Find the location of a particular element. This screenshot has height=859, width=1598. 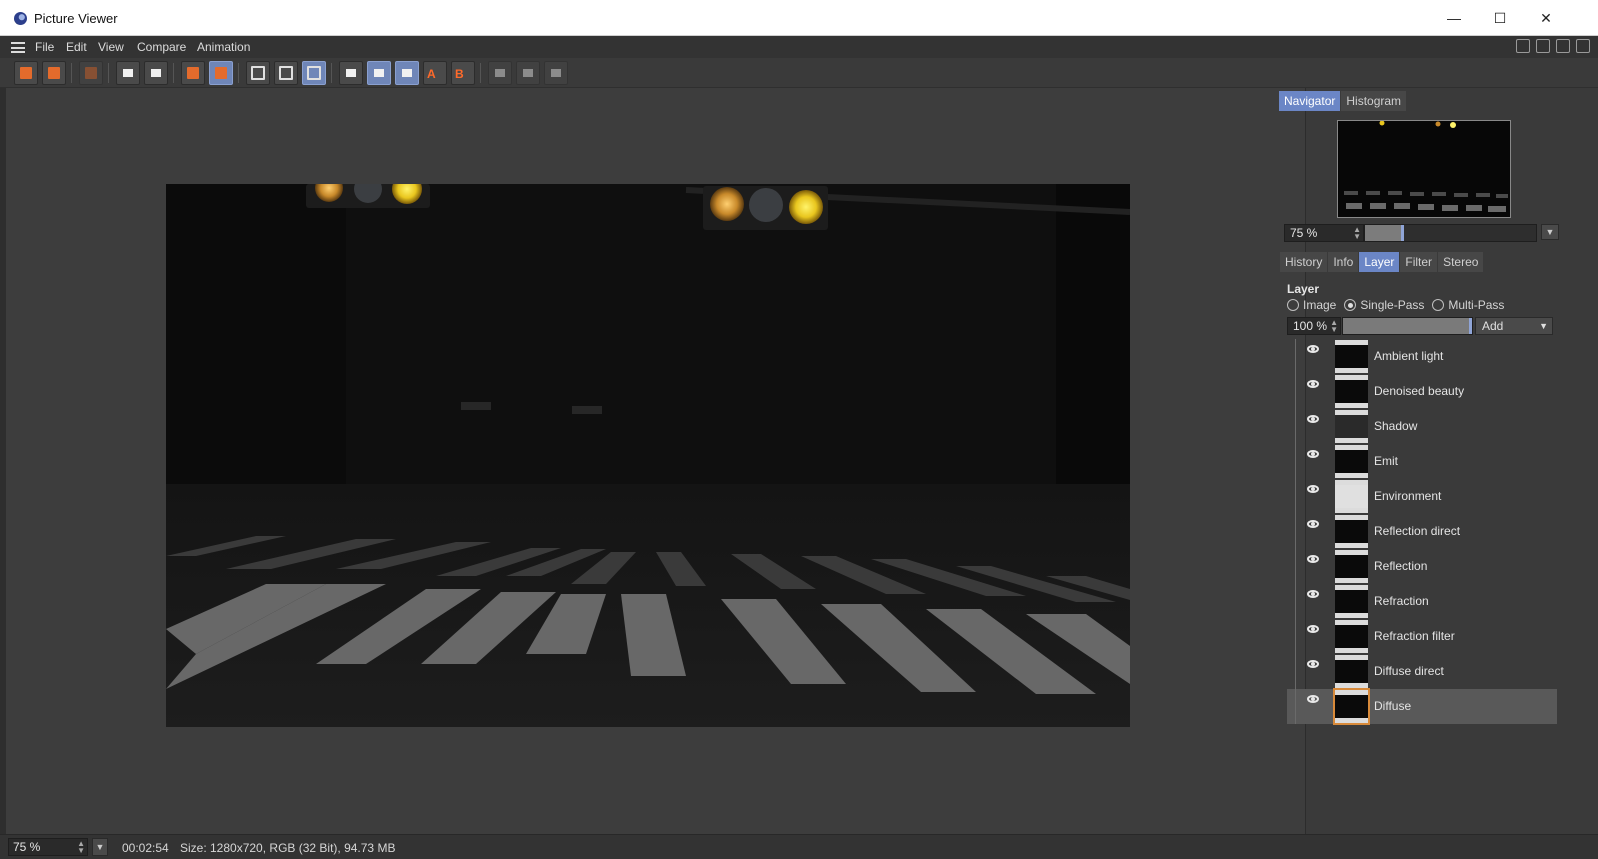

view-ab-button is located at coordinates (314, 73).